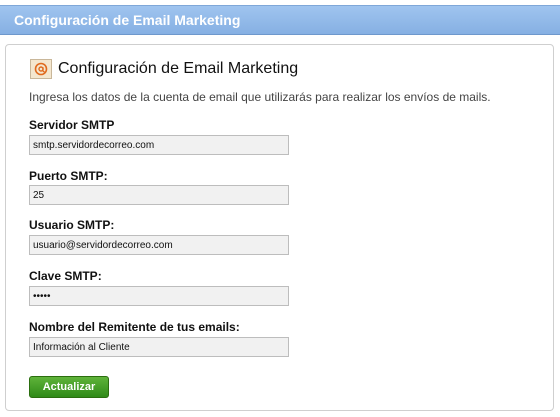  What do you see at coordinates (72, 225) in the screenshot?
I see `smtp-user-label: Usuario SMTP:` at bounding box center [72, 225].